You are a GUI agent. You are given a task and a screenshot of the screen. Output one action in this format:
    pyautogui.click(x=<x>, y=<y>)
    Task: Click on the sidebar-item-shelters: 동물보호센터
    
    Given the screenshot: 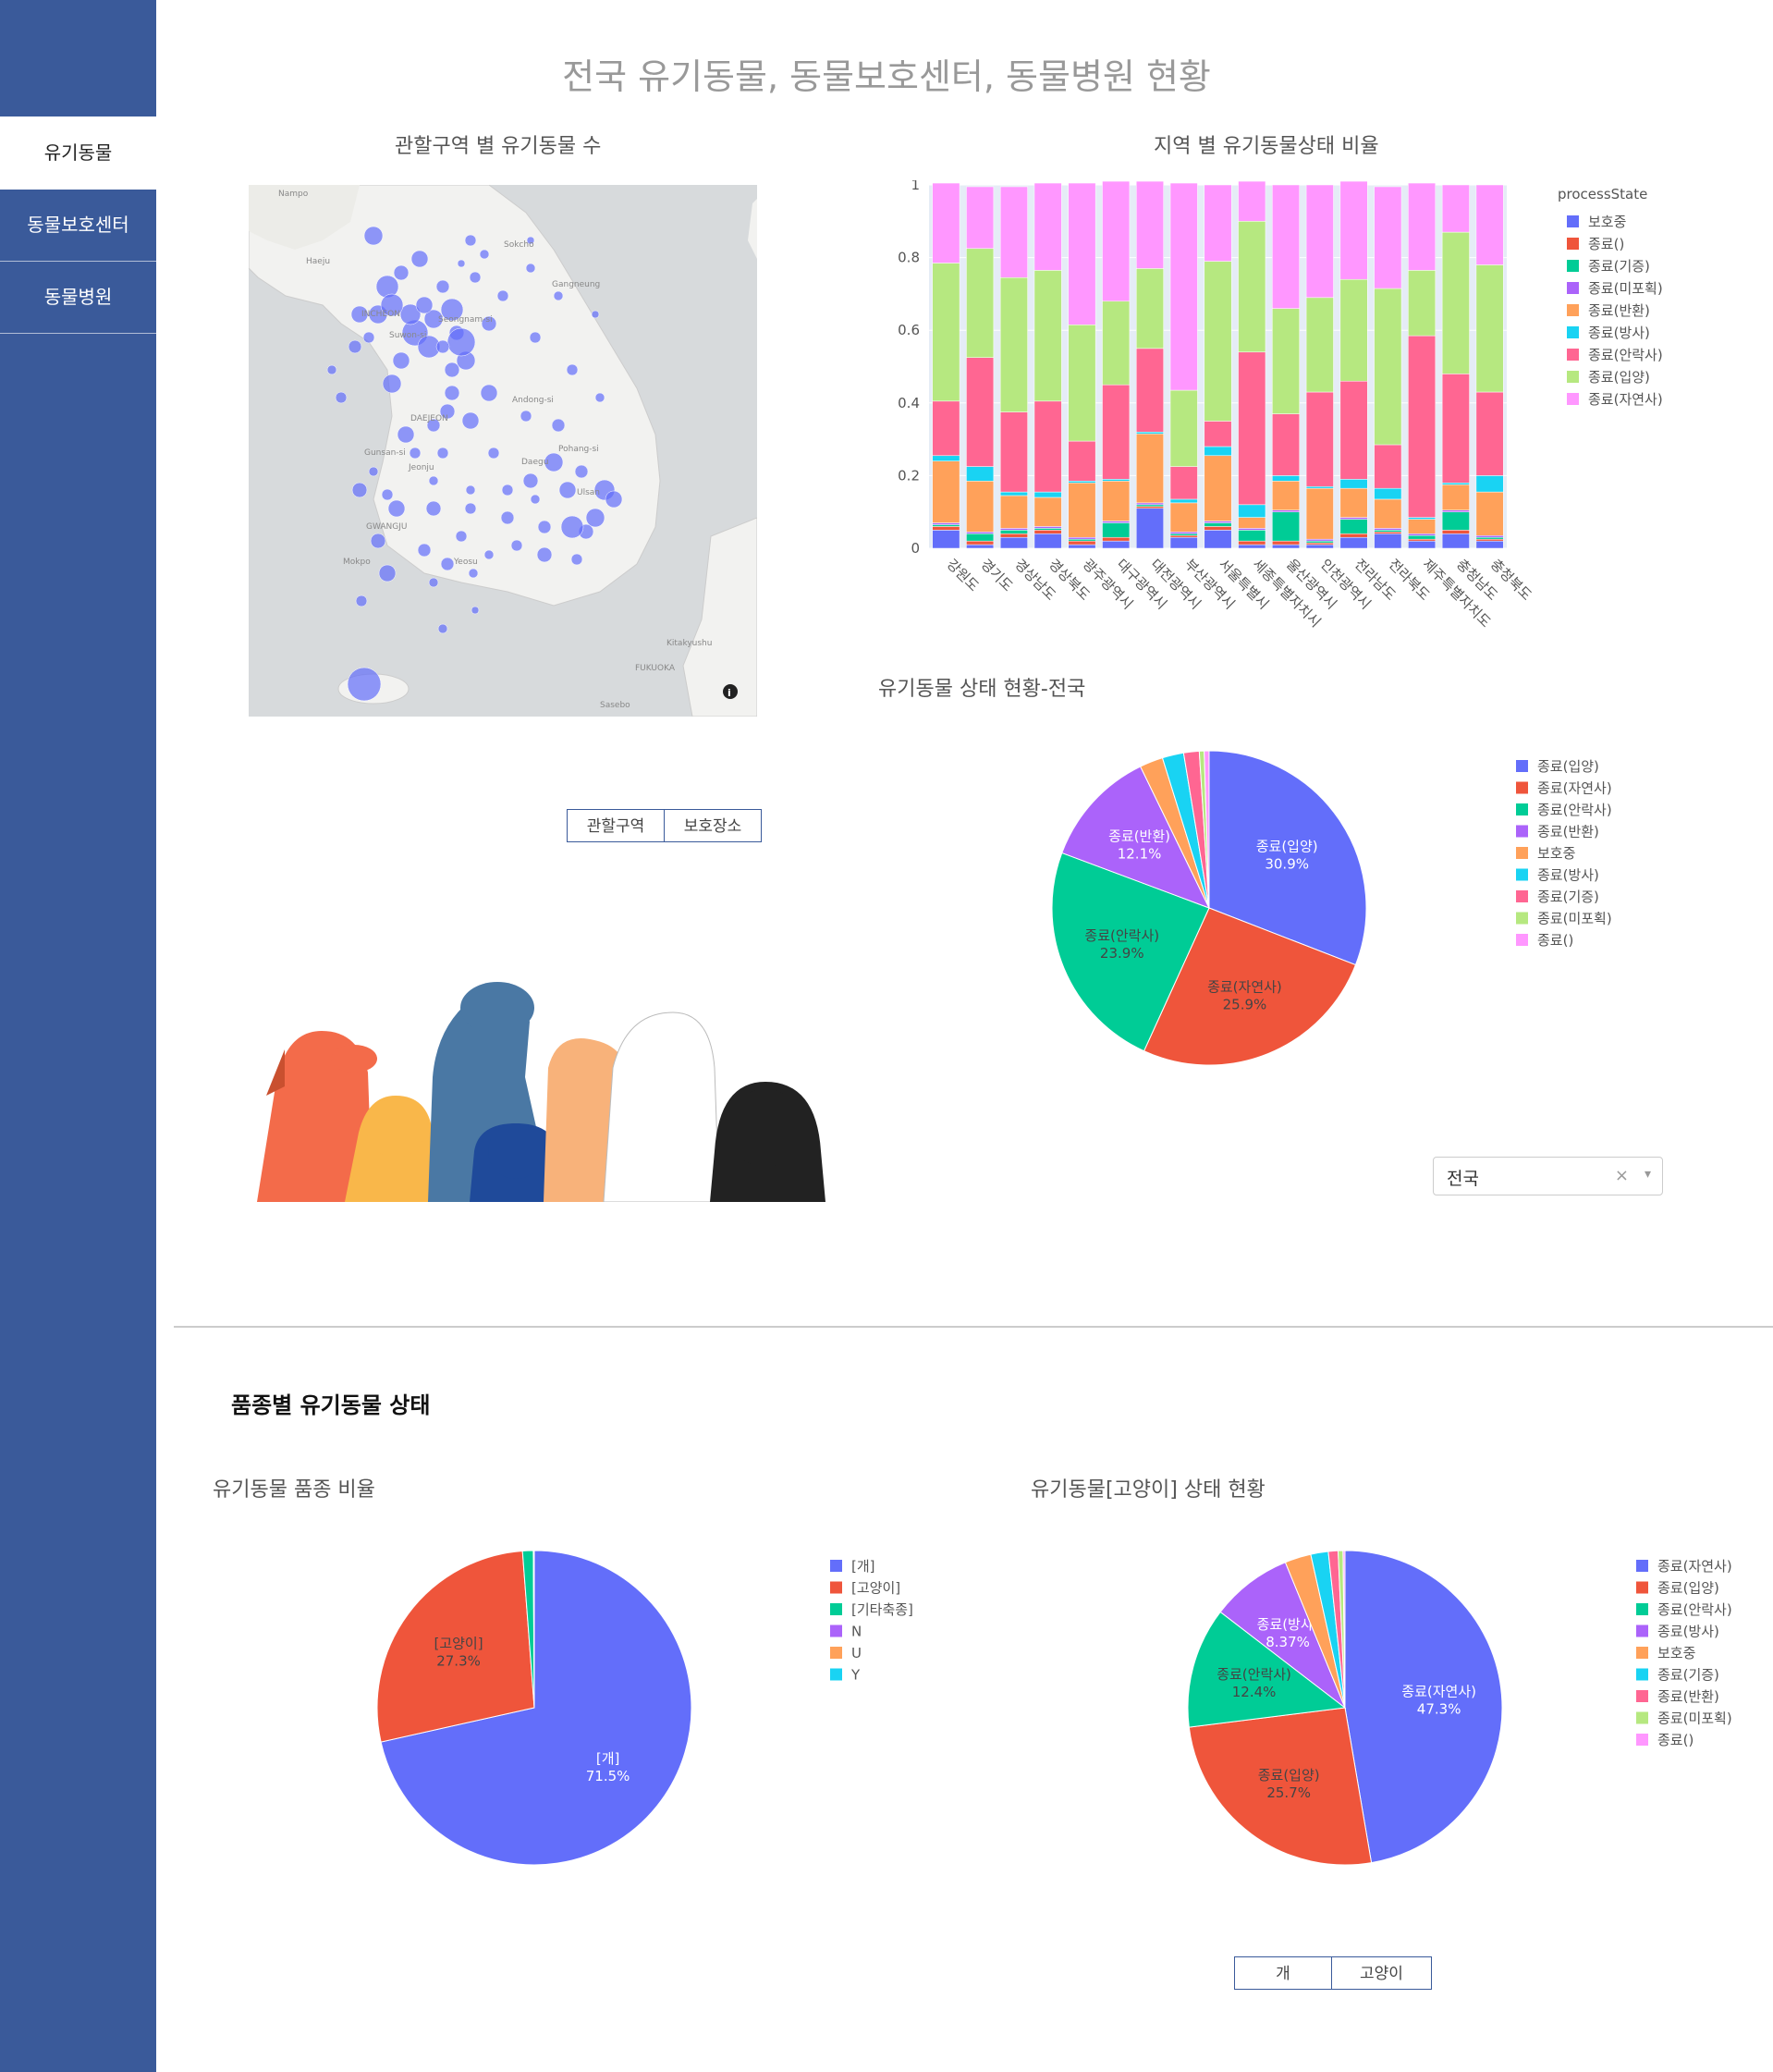 What is the action you would take?
    pyautogui.click(x=78, y=225)
    